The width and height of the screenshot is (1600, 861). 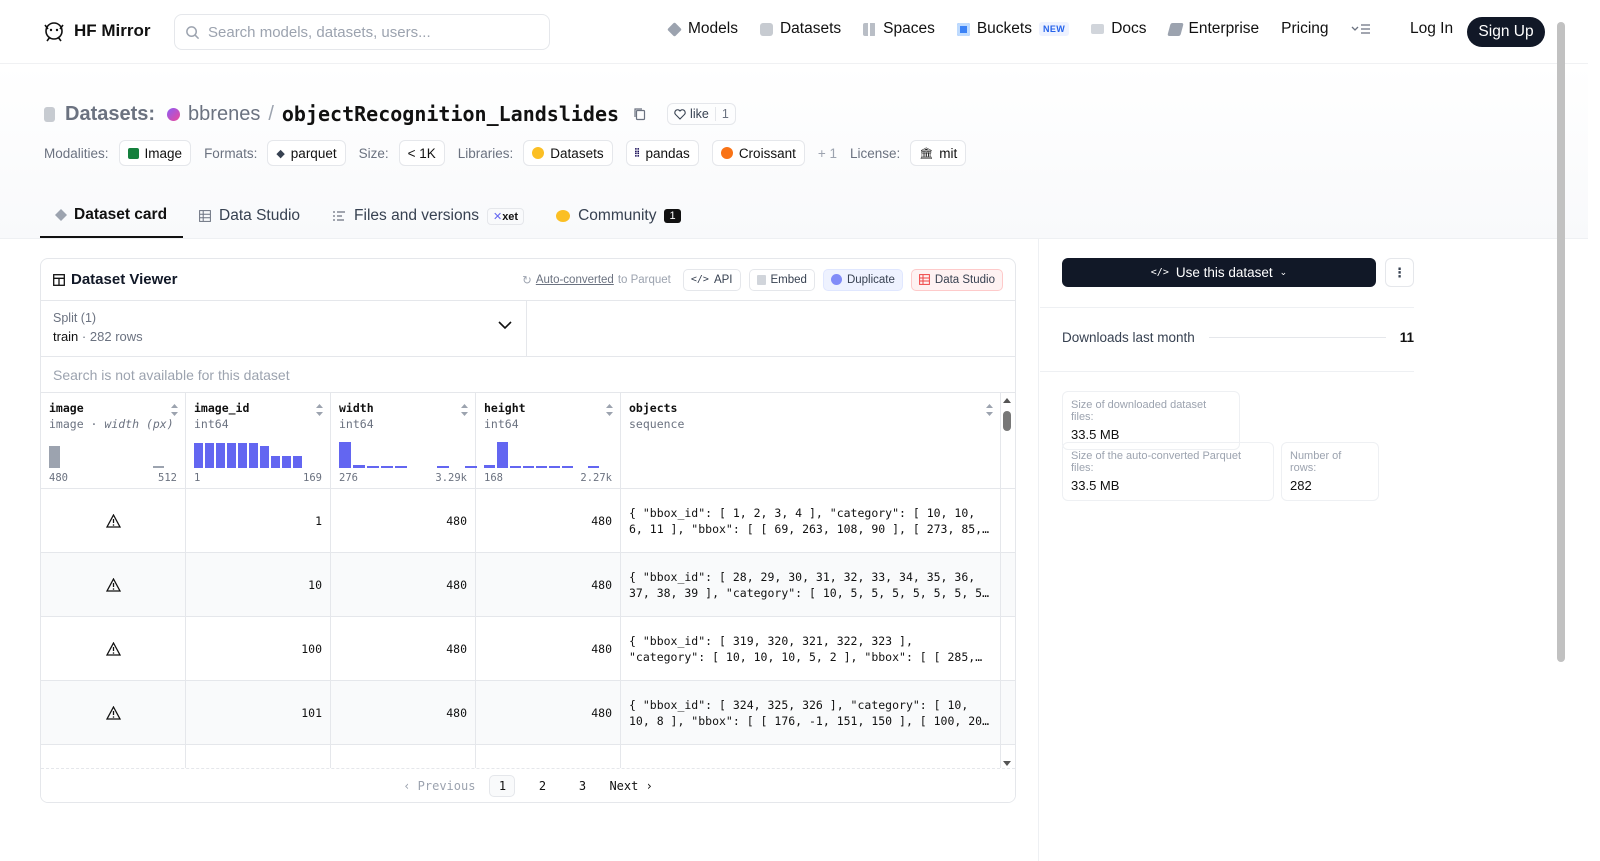 I want to click on library-chip-datasets: Datasets, so click(x=568, y=153).